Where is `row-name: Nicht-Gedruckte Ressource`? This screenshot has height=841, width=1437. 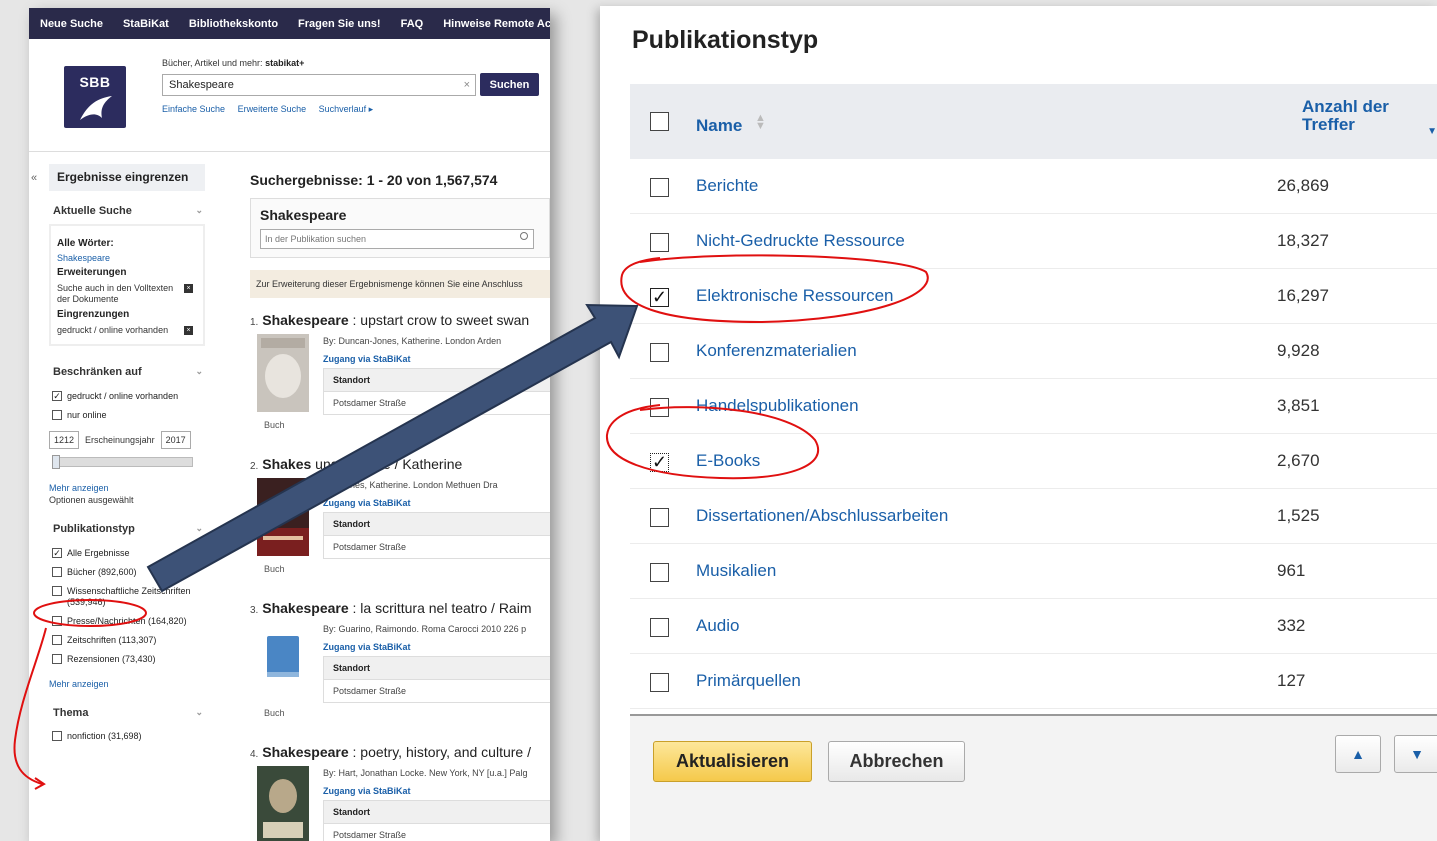
row-name: Nicht-Gedruckte Ressource is located at coordinates (800, 241).